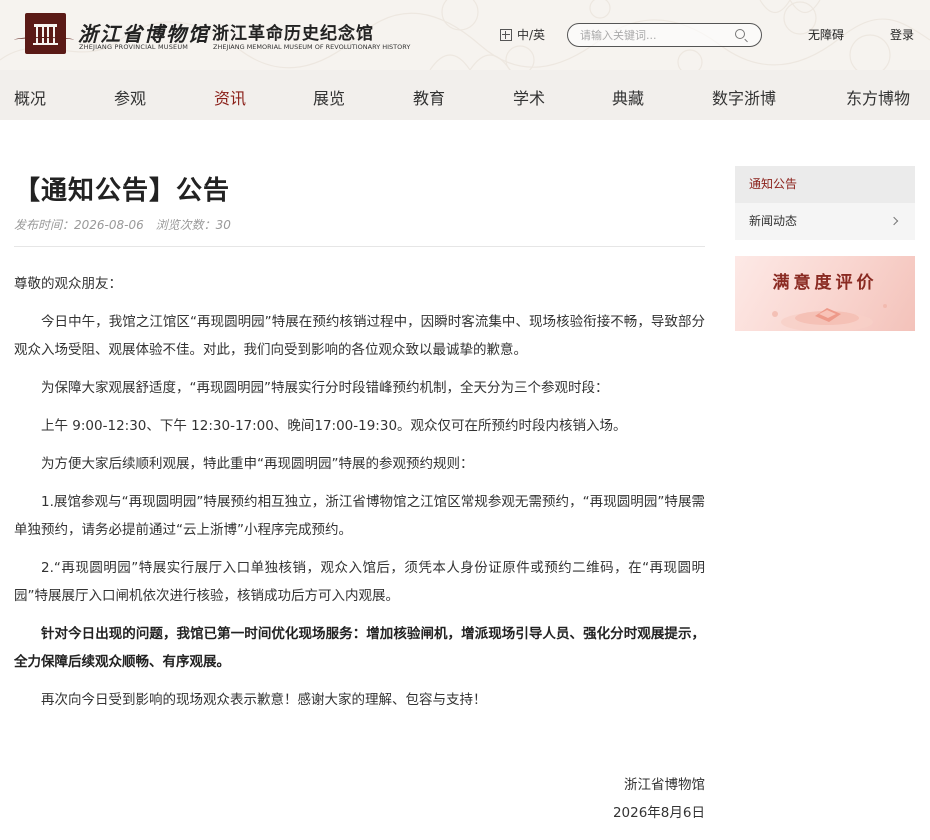 This screenshot has width=930, height=840. I want to click on sidebar-item-label: 新闻动态, so click(773, 221).